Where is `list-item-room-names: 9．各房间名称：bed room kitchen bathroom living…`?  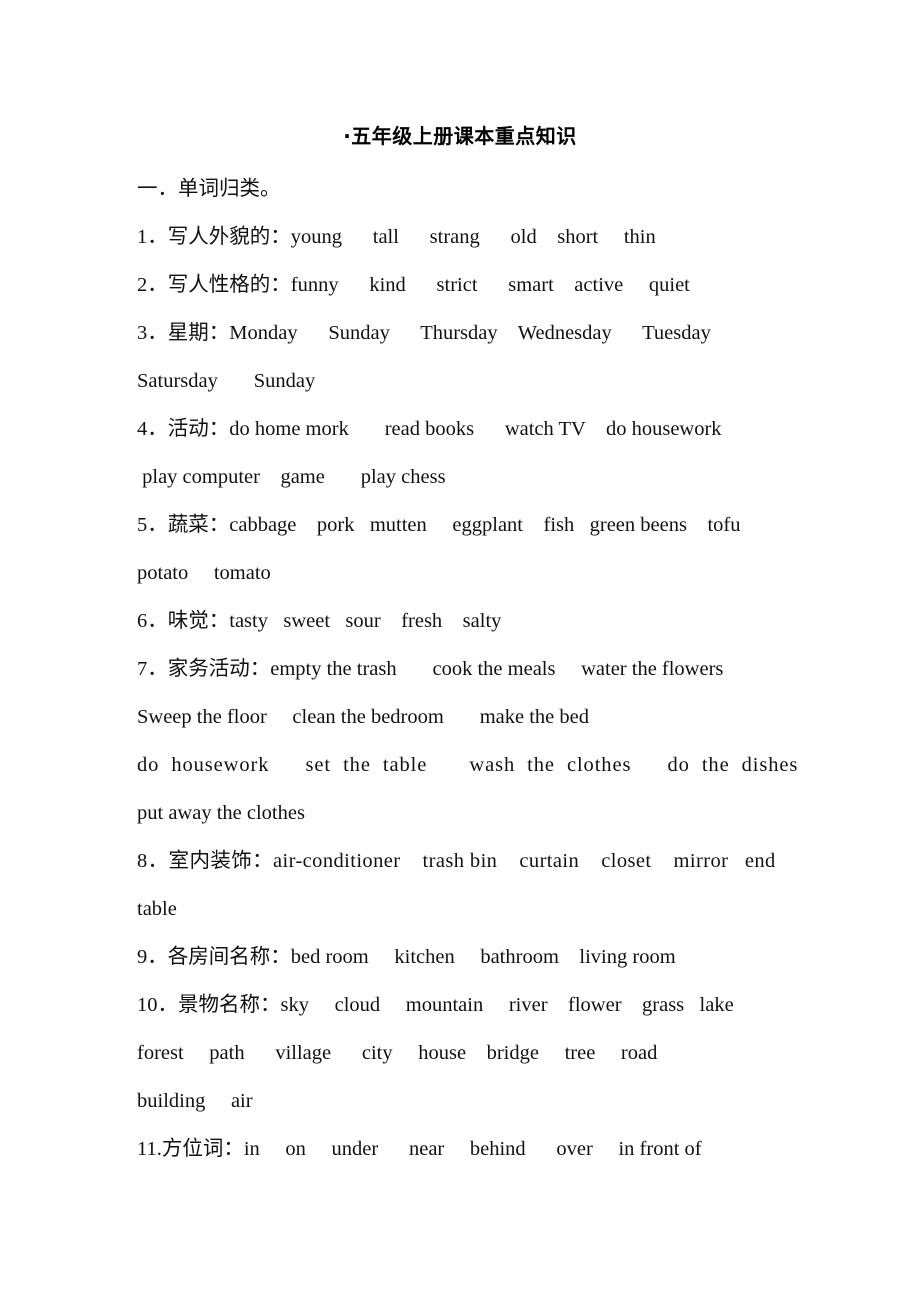
list-item-room-names: 9．各房间名称：bed room kitchen bathroom living… is located at coordinates (406, 957).